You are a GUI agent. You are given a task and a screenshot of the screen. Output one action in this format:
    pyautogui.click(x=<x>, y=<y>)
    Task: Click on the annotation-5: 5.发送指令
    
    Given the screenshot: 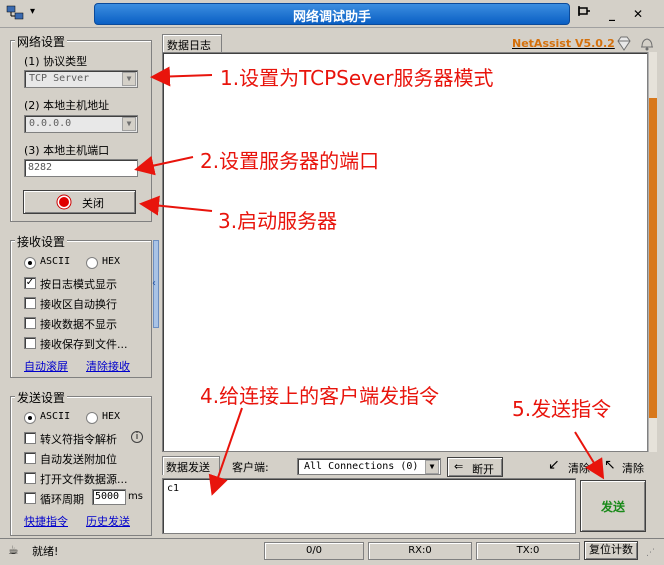 What is the action you would take?
    pyautogui.click(x=562, y=409)
    